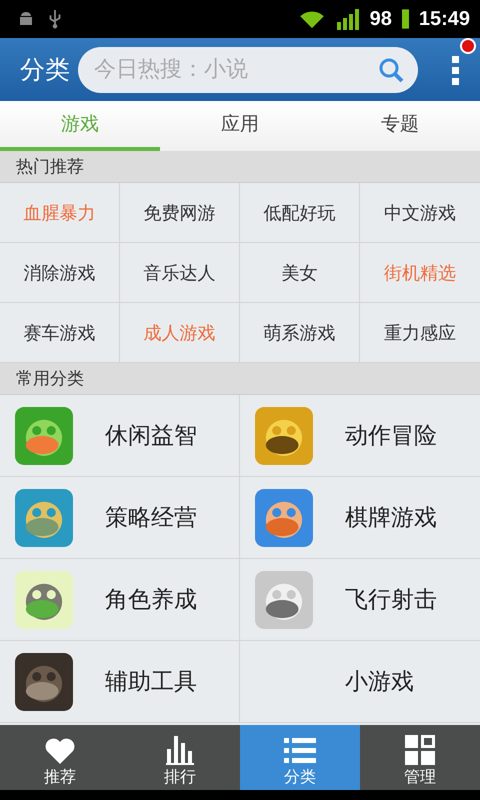  Describe the element at coordinates (391, 436) in the screenshot. I see `category-label: 动作冒险` at that location.